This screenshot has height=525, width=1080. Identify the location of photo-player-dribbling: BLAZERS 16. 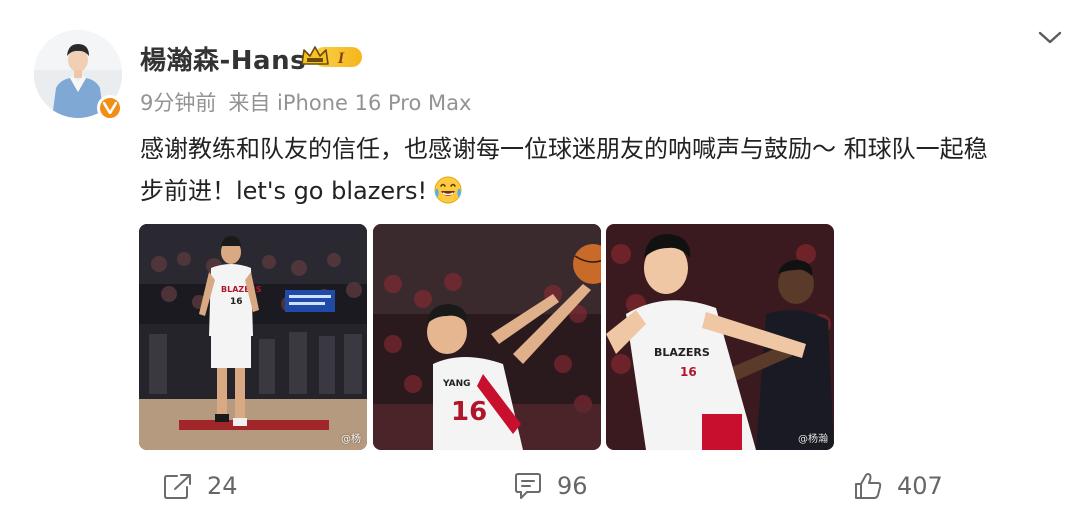
(253, 337).